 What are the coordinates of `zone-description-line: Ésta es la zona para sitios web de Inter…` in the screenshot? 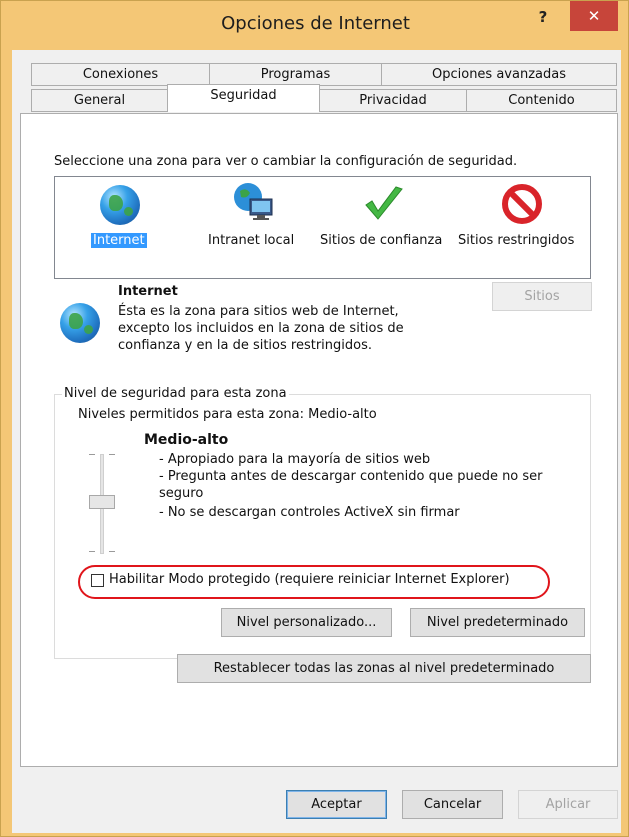 It's located at (258, 311).